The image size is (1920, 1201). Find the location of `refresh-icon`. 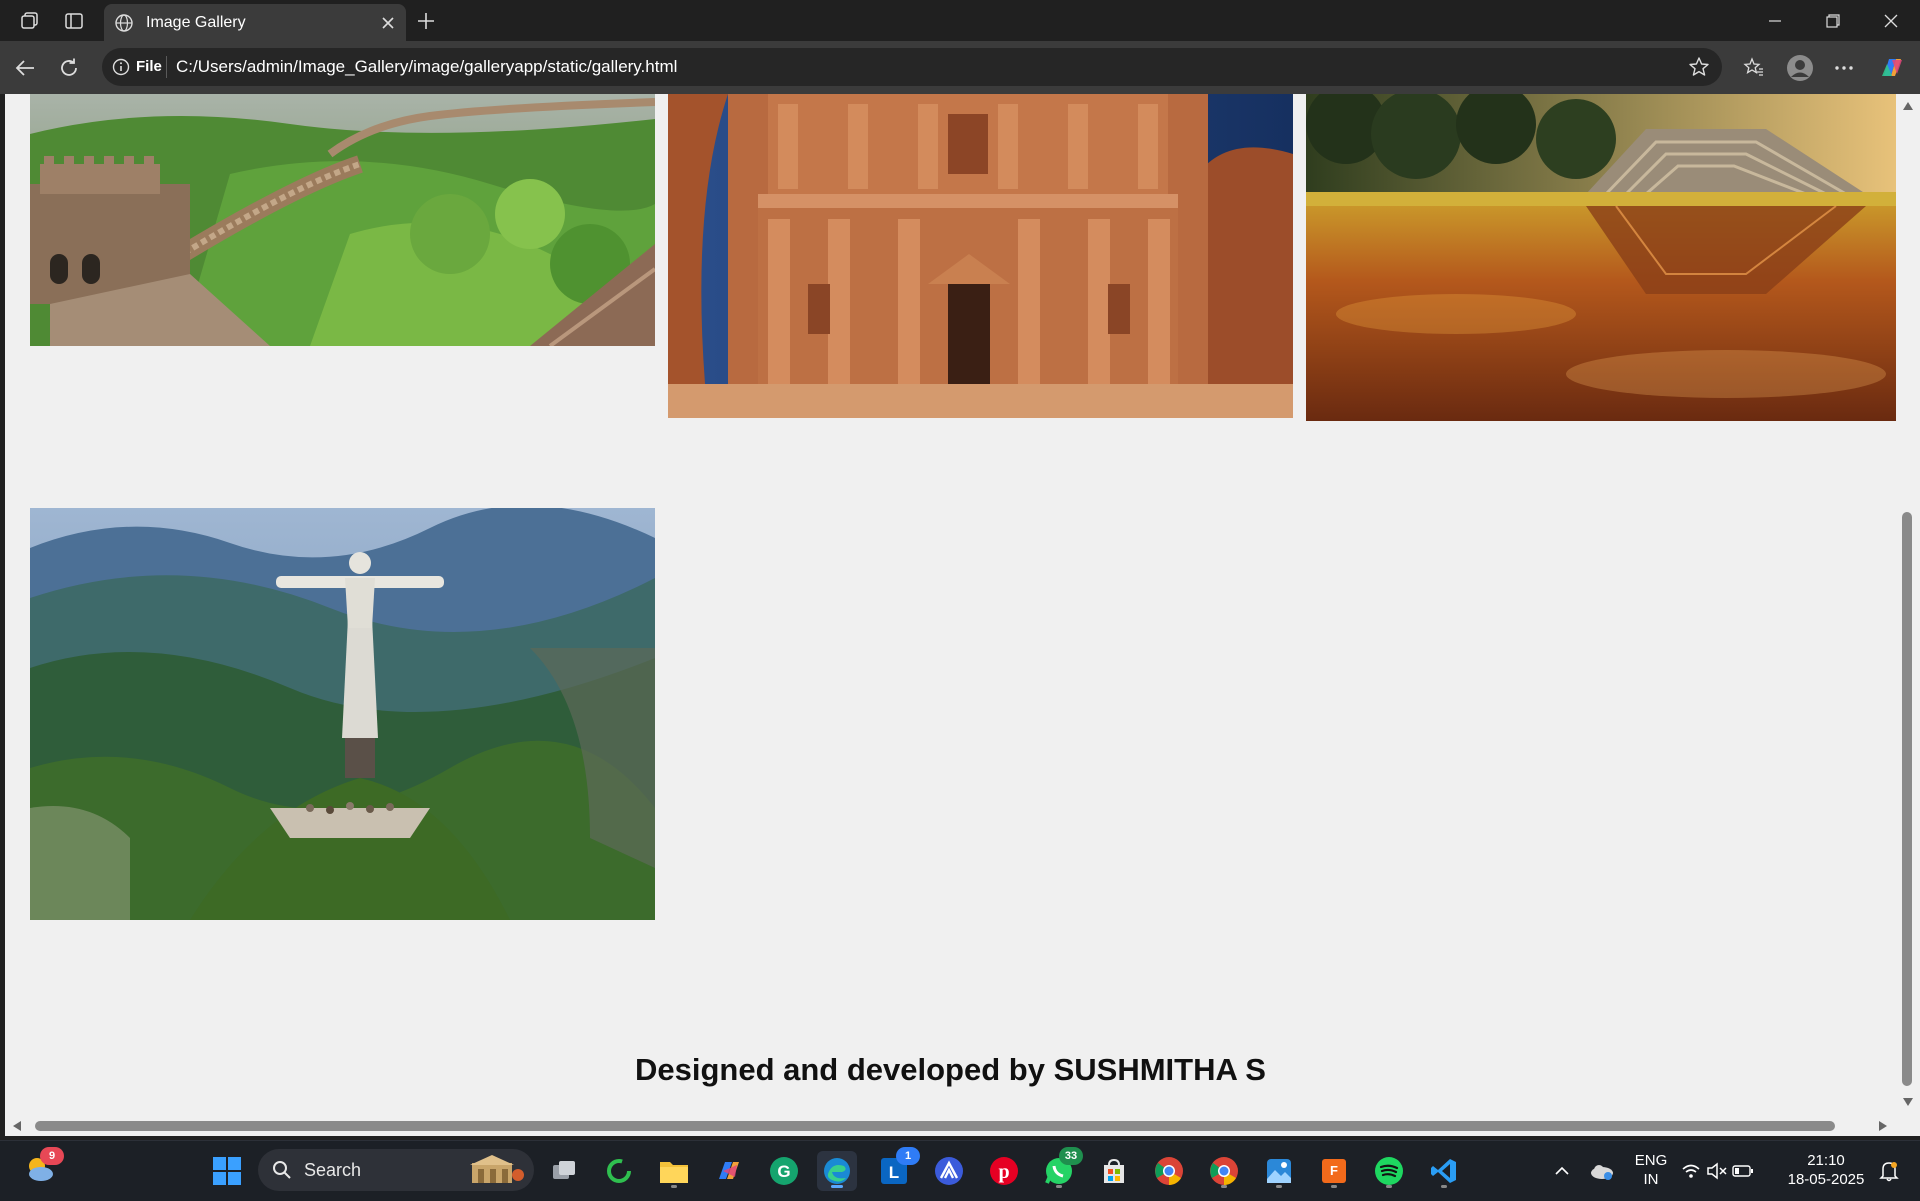

refresh-icon is located at coordinates (69, 68).